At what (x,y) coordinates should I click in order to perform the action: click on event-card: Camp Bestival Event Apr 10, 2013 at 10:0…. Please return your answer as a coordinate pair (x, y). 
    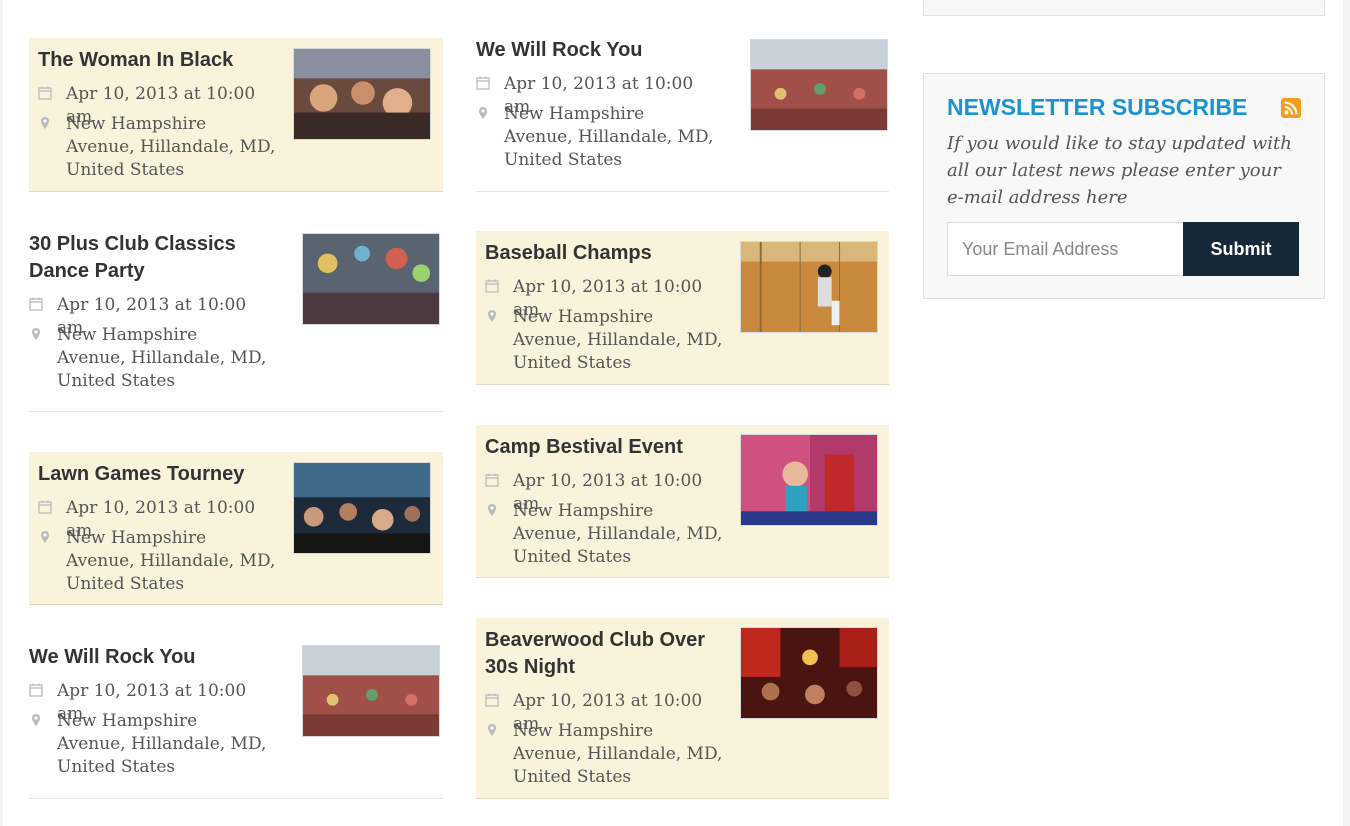
    Looking at the image, I should click on (682, 501).